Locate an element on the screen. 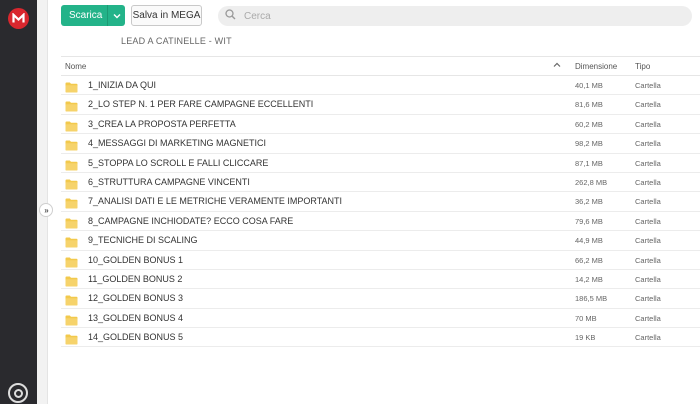 The image size is (700, 404). table-header: Nome Dimensione Tipo is located at coordinates (380, 66).